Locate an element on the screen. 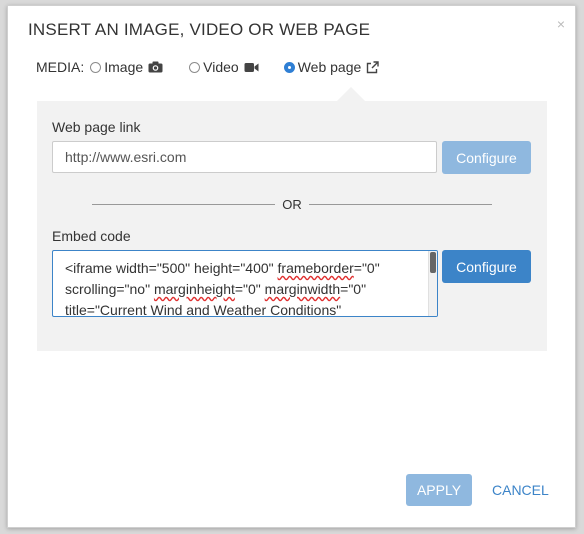 This screenshot has height=534, width=584. media-label: MEDIA: is located at coordinates (60, 67).